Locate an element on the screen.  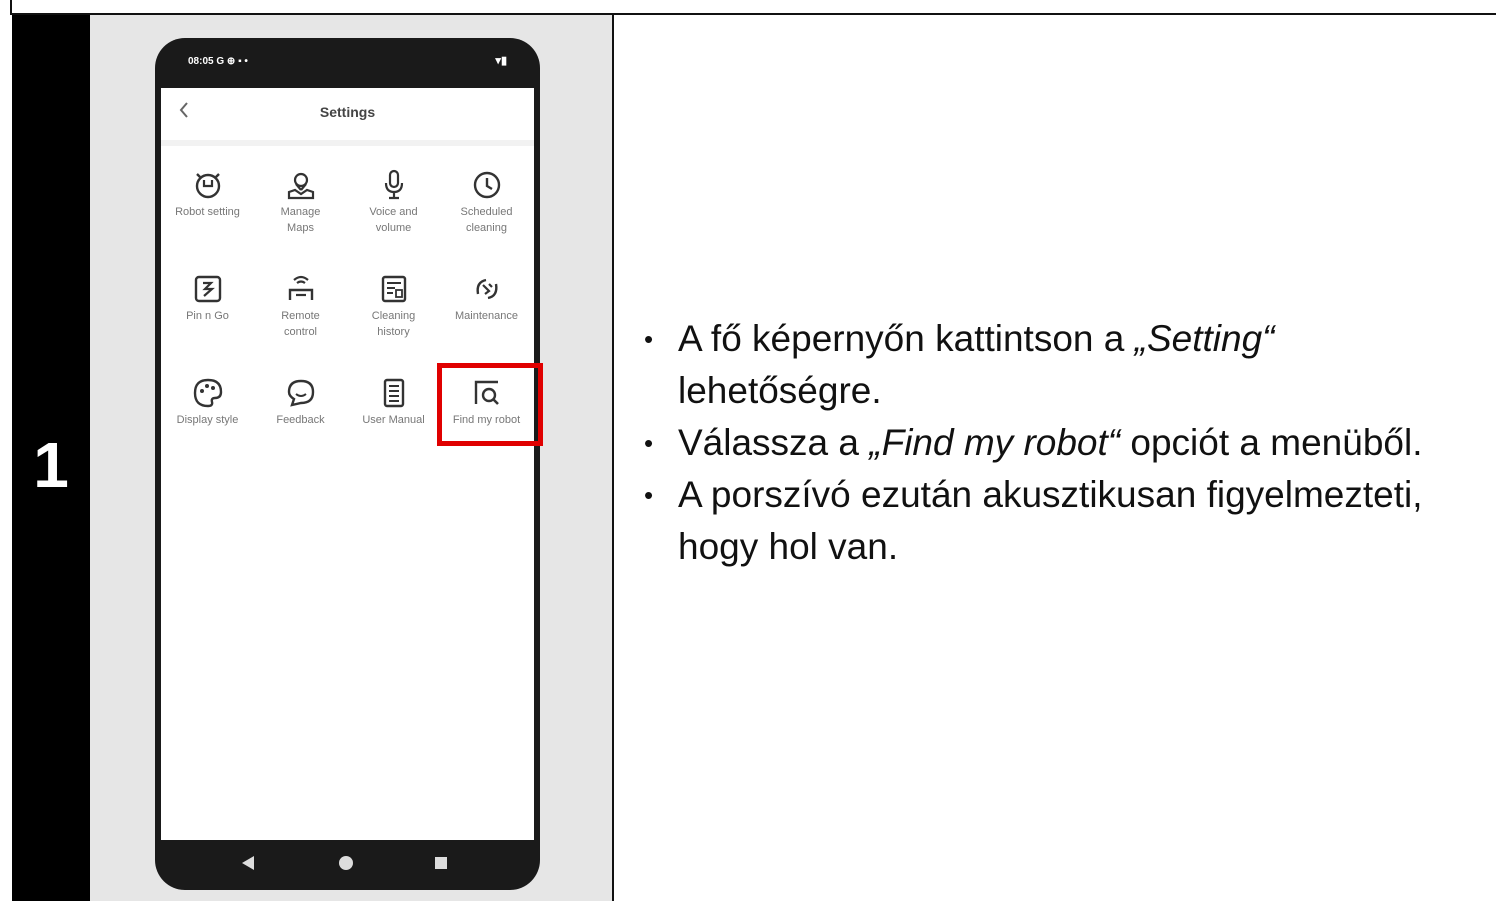
settings-item-cleaning-history: Cleaning history is located at coordinates (393, 310).